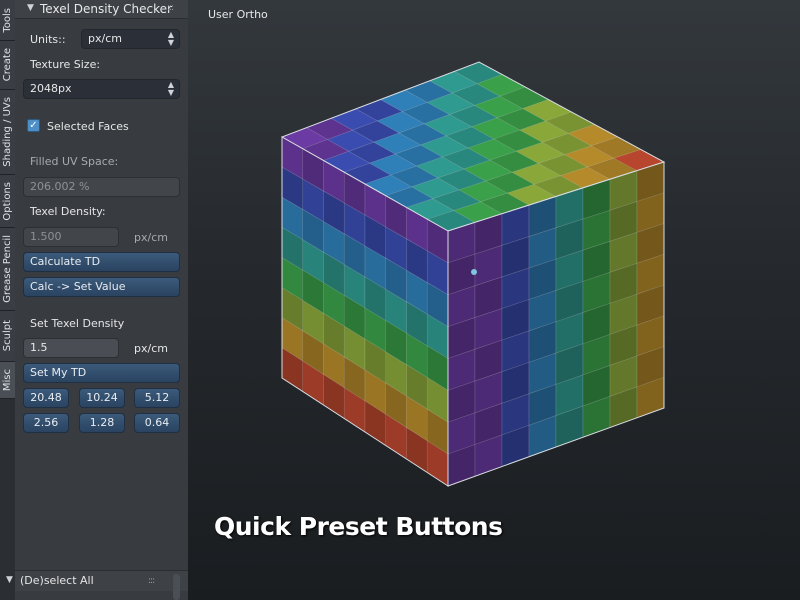 The image size is (800, 600). What do you see at coordinates (101, 187) in the screenshot?
I see `filled-uv-field: 206.002 %` at bounding box center [101, 187].